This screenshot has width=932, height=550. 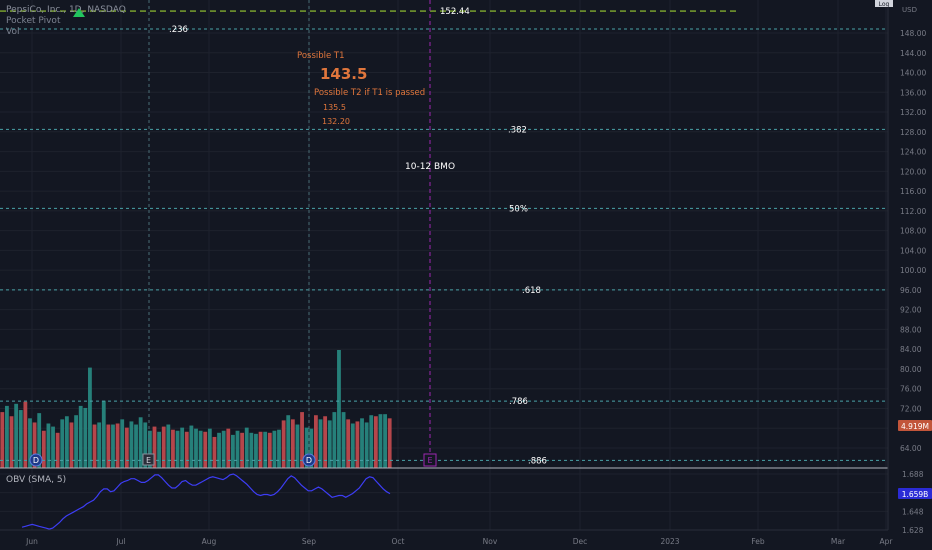 I want to click on earnings-marker-future: E, so click(x=430, y=460).